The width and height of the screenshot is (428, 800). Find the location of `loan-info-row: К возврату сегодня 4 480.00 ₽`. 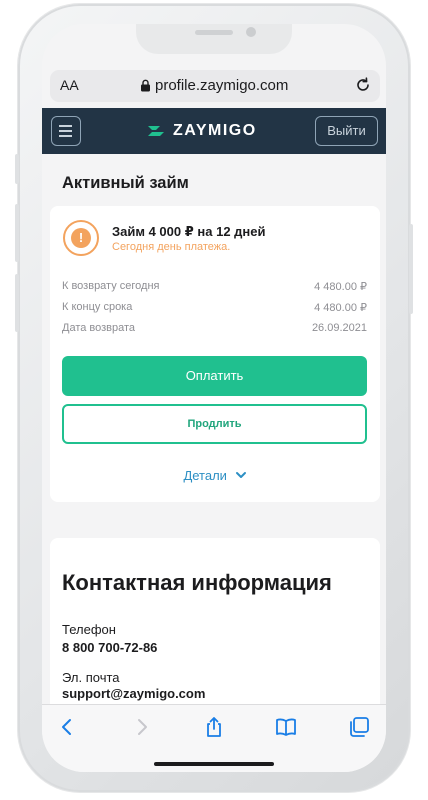

loan-info-row: К возврату сегодня 4 480.00 ₽ is located at coordinates (214, 286).